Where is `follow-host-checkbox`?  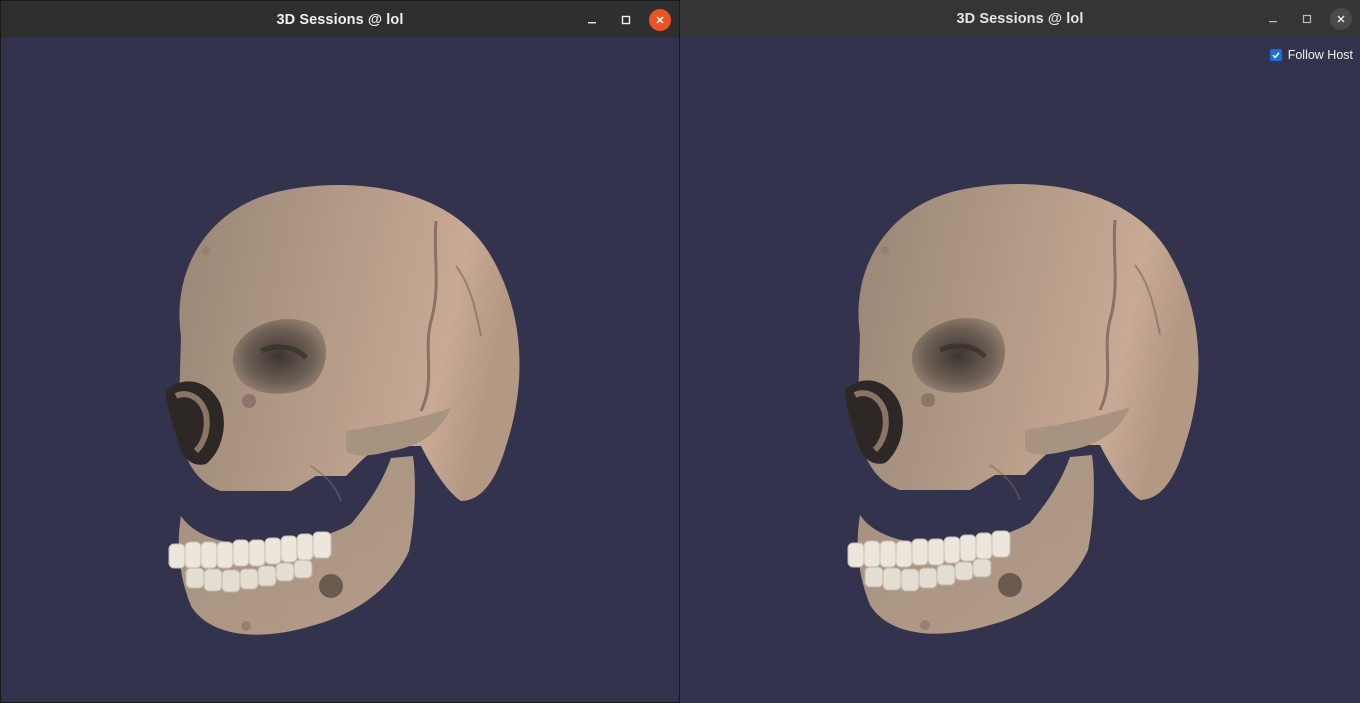
follow-host-checkbox is located at coordinates (1275, 55).